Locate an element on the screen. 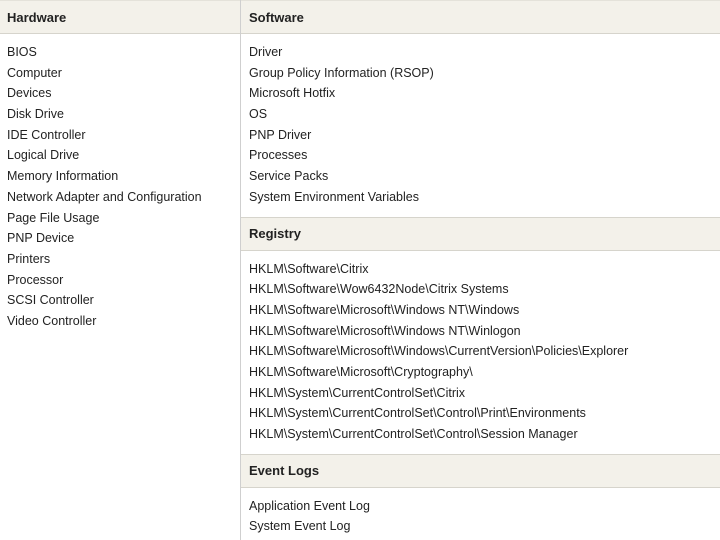  software-item: Driver is located at coordinates (266, 52).